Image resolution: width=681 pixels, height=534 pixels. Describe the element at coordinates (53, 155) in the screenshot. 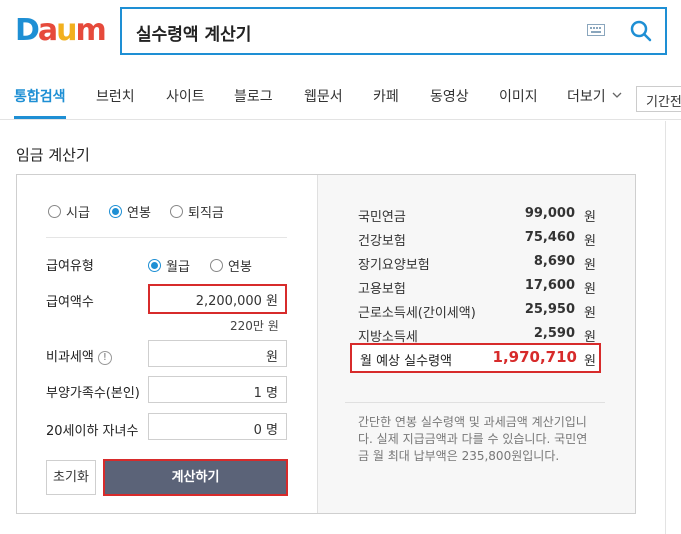

I see `section-title: 임금 계산기` at that location.